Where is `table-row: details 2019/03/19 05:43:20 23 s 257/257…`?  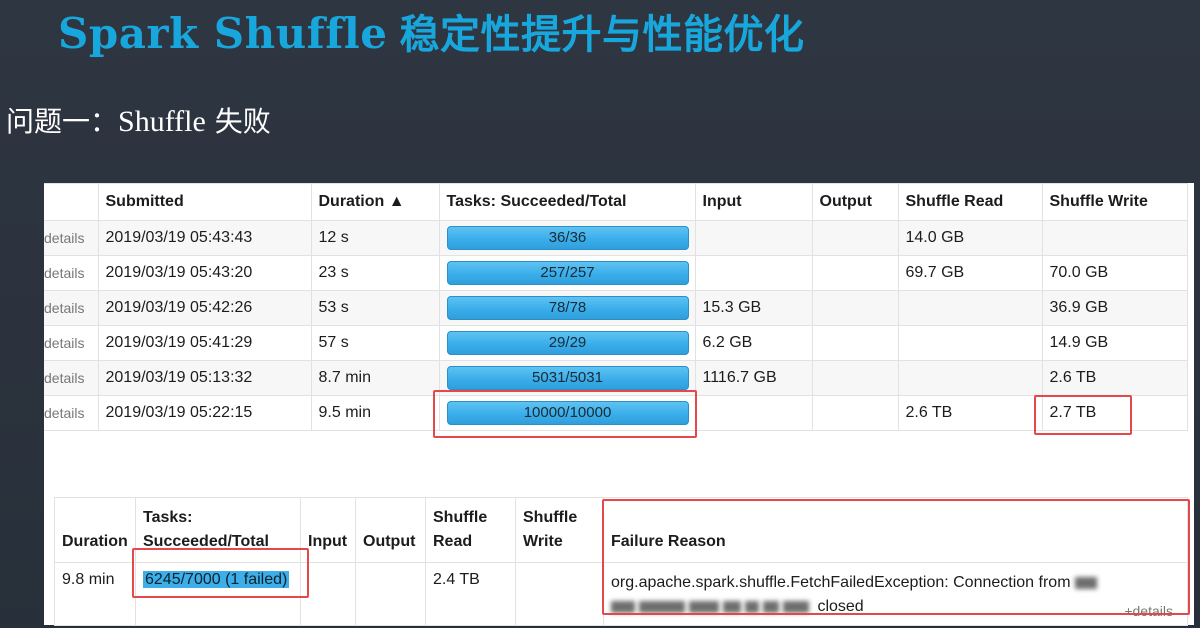 table-row: details 2019/03/19 05:43:20 23 s 257/257… is located at coordinates (616, 273).